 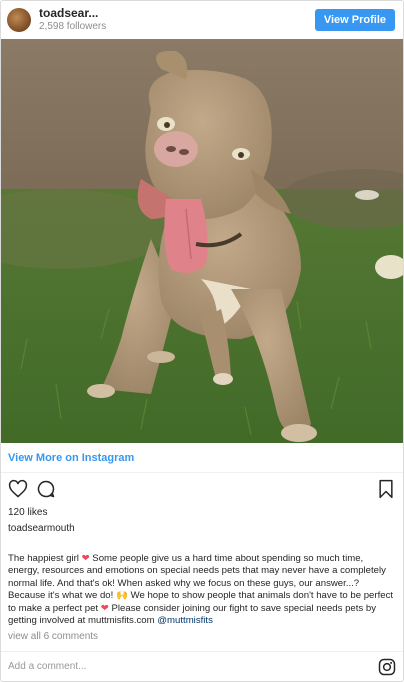 What do you see at coordinates (73, 26) in the screenshot?
I see `follower-count: 2,598 followers` at bounding box center [73, 26].